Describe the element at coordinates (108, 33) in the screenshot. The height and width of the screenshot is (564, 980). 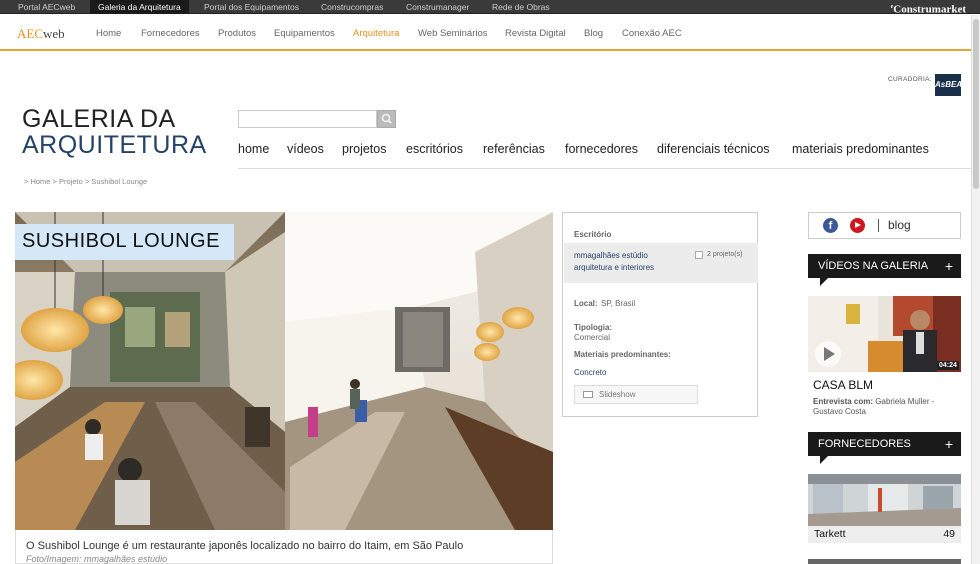
I see `nav-home: Home` at that location.